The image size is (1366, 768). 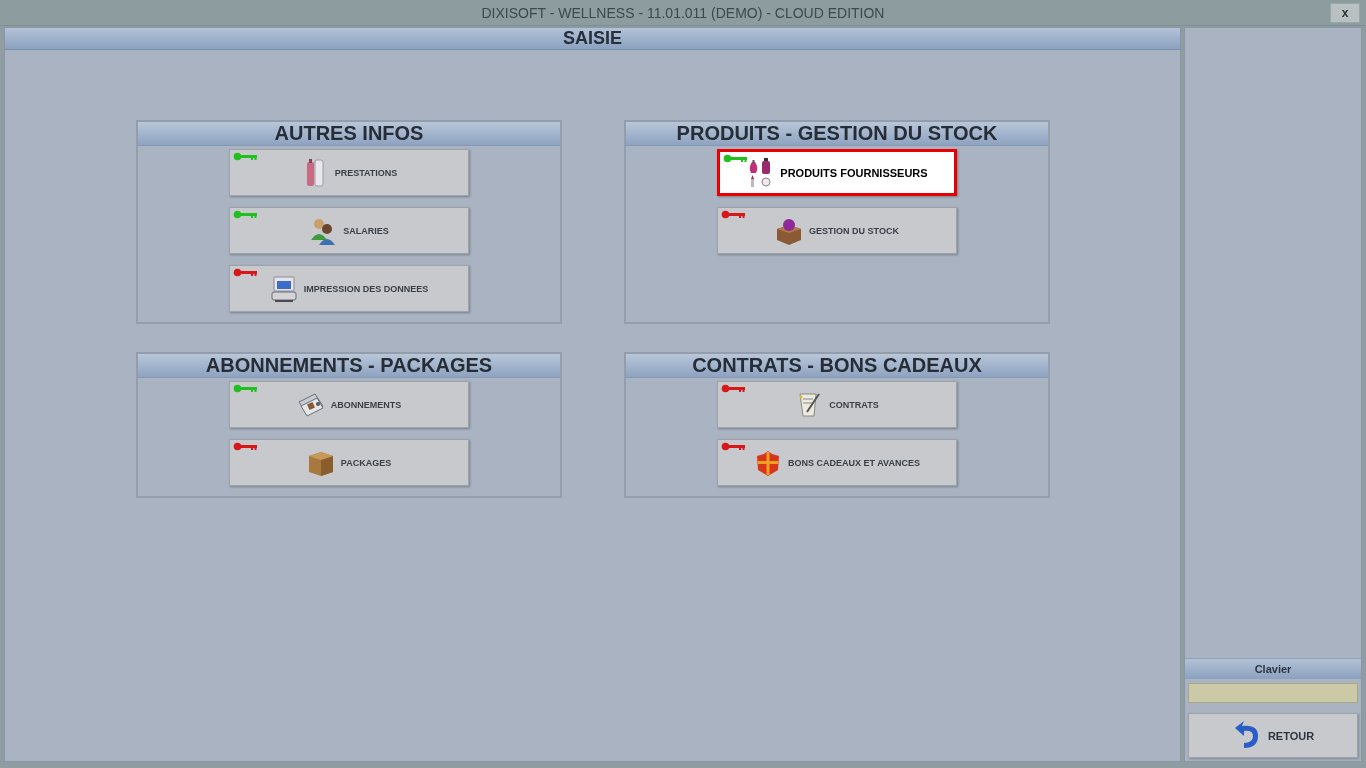 I want to click on printer-icon, so click(x=283, y=288).